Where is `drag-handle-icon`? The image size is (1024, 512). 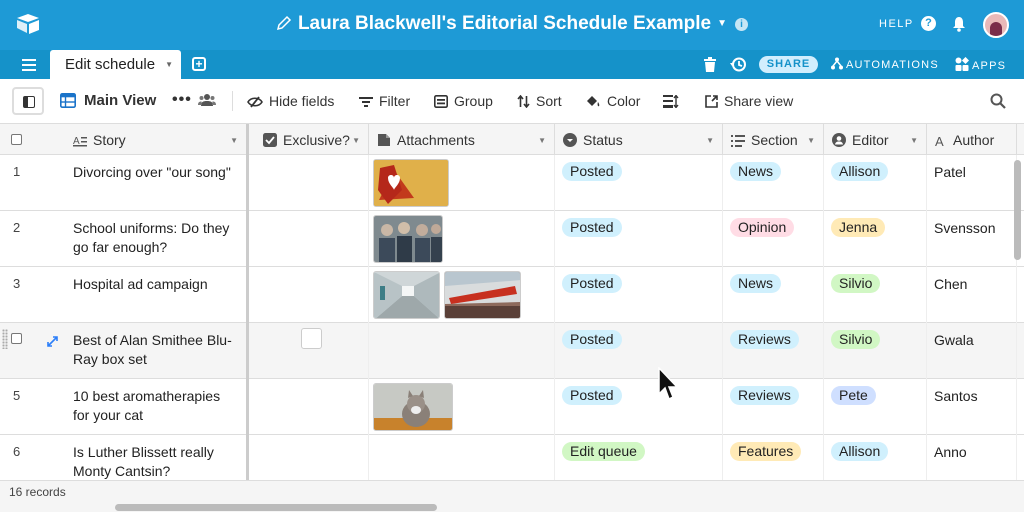
drag-handle-icon is located at coordinates (5, 339).